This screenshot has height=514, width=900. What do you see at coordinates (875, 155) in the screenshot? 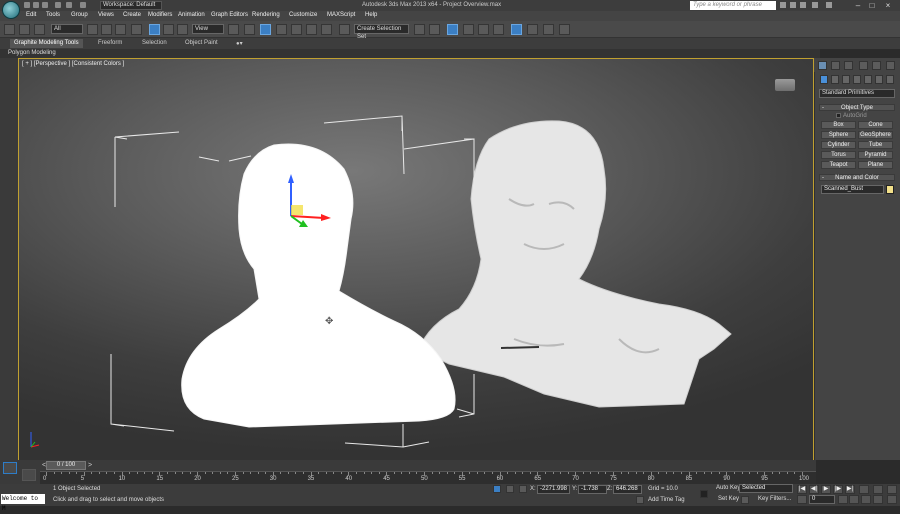
I see `pyramid-button: Pyramid` at bounding box center [875, 155].